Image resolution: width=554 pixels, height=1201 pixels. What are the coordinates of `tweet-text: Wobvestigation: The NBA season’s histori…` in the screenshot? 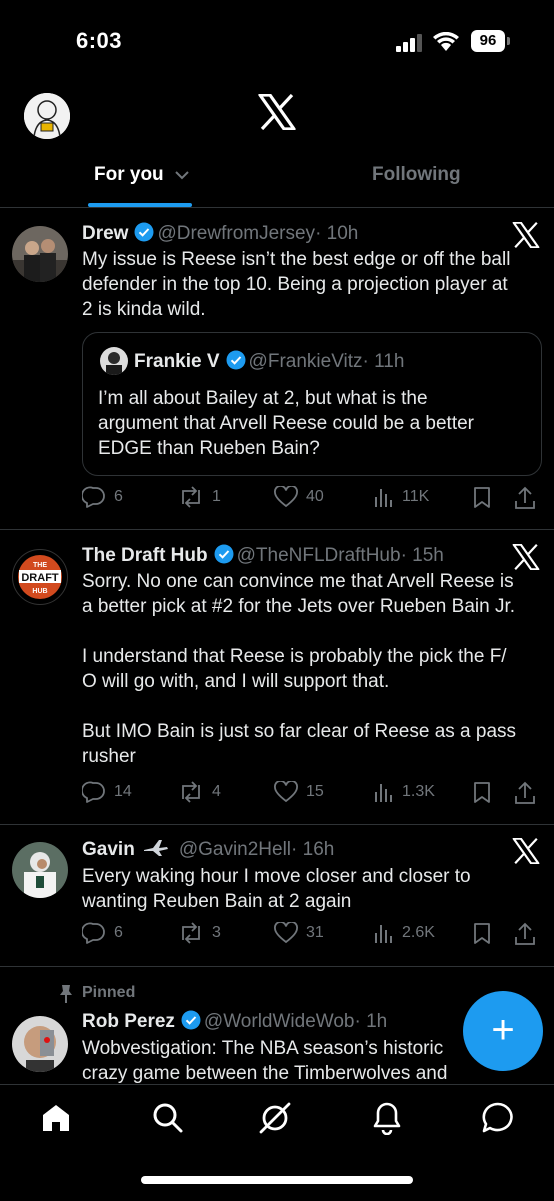 It's located at (264, 1061).